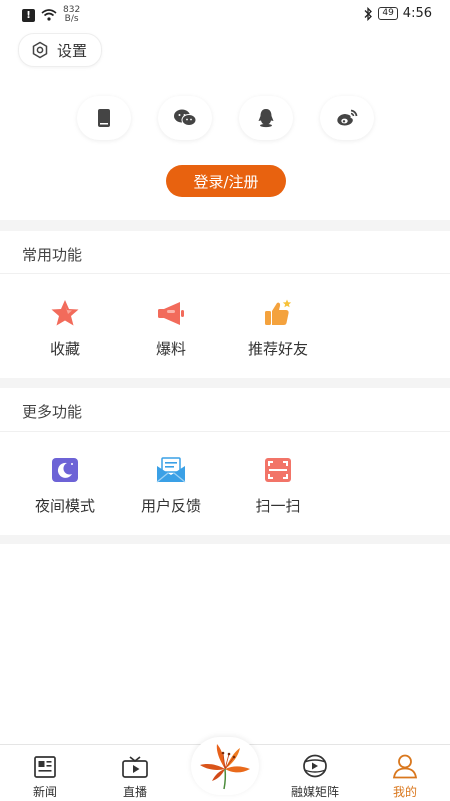  What do you see at coordinates (405, 765) in the screenshot?
I see `person-icon` at bounding box center [405, 765].